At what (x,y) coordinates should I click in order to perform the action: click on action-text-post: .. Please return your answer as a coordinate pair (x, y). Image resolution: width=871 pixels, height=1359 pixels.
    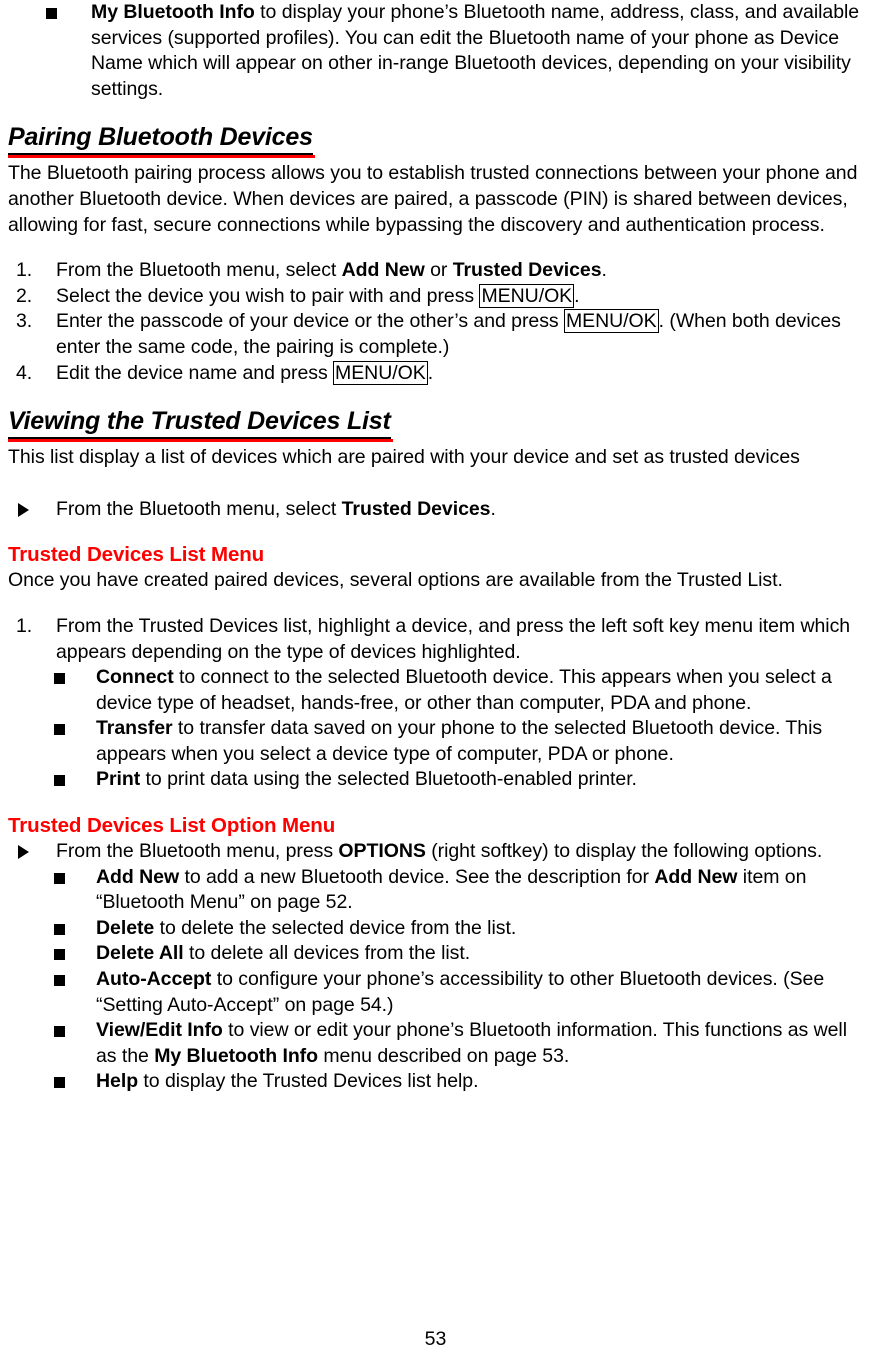
    Looking at the image, I should click on (493, 508).